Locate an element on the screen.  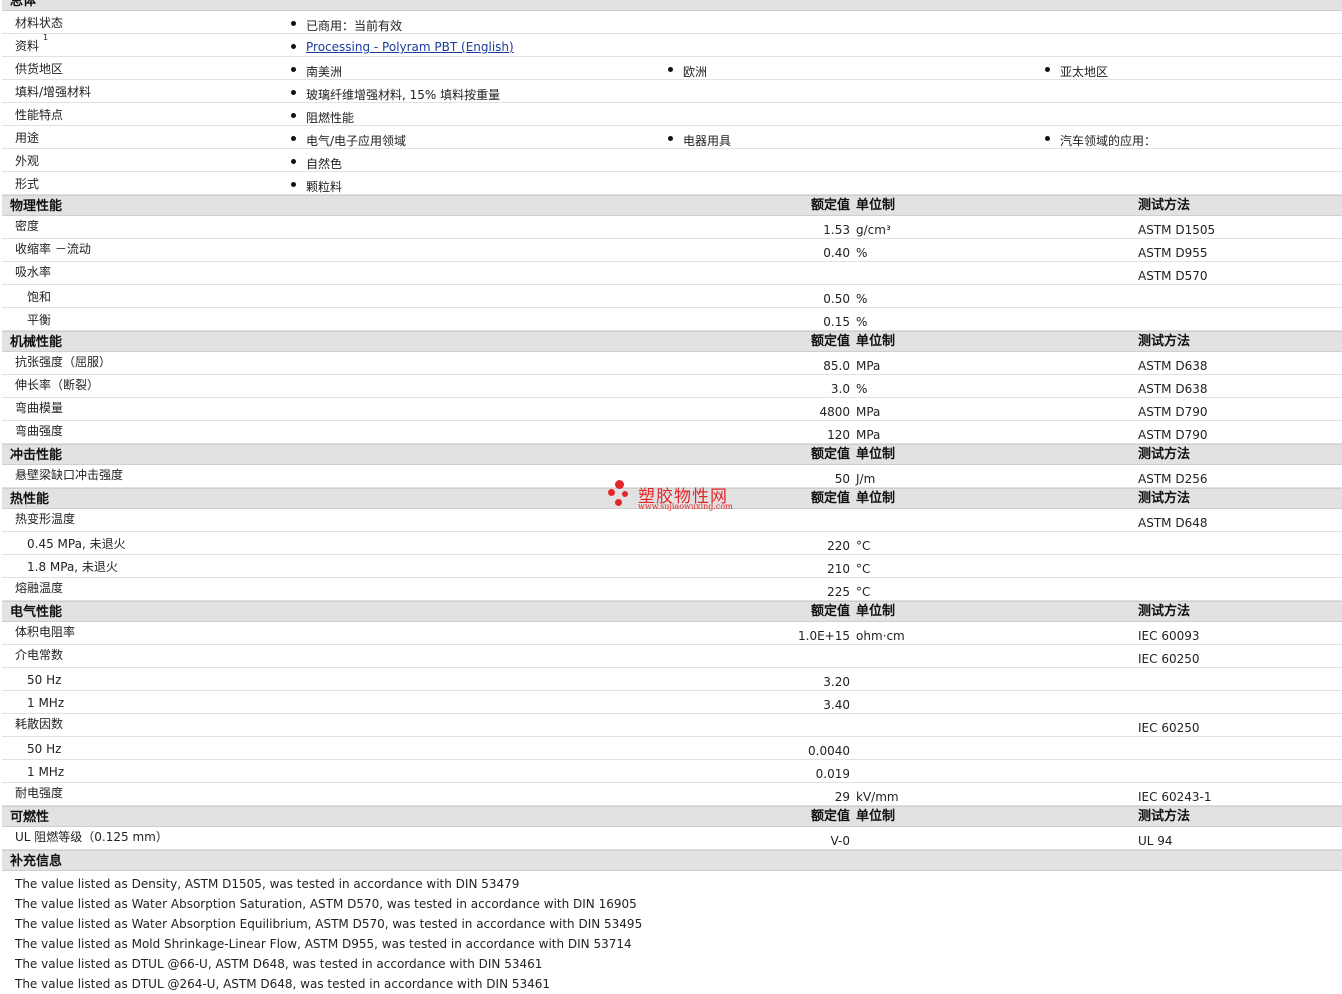
property-row: 1 MHz 0.019 is located at coordinates (672, 771).